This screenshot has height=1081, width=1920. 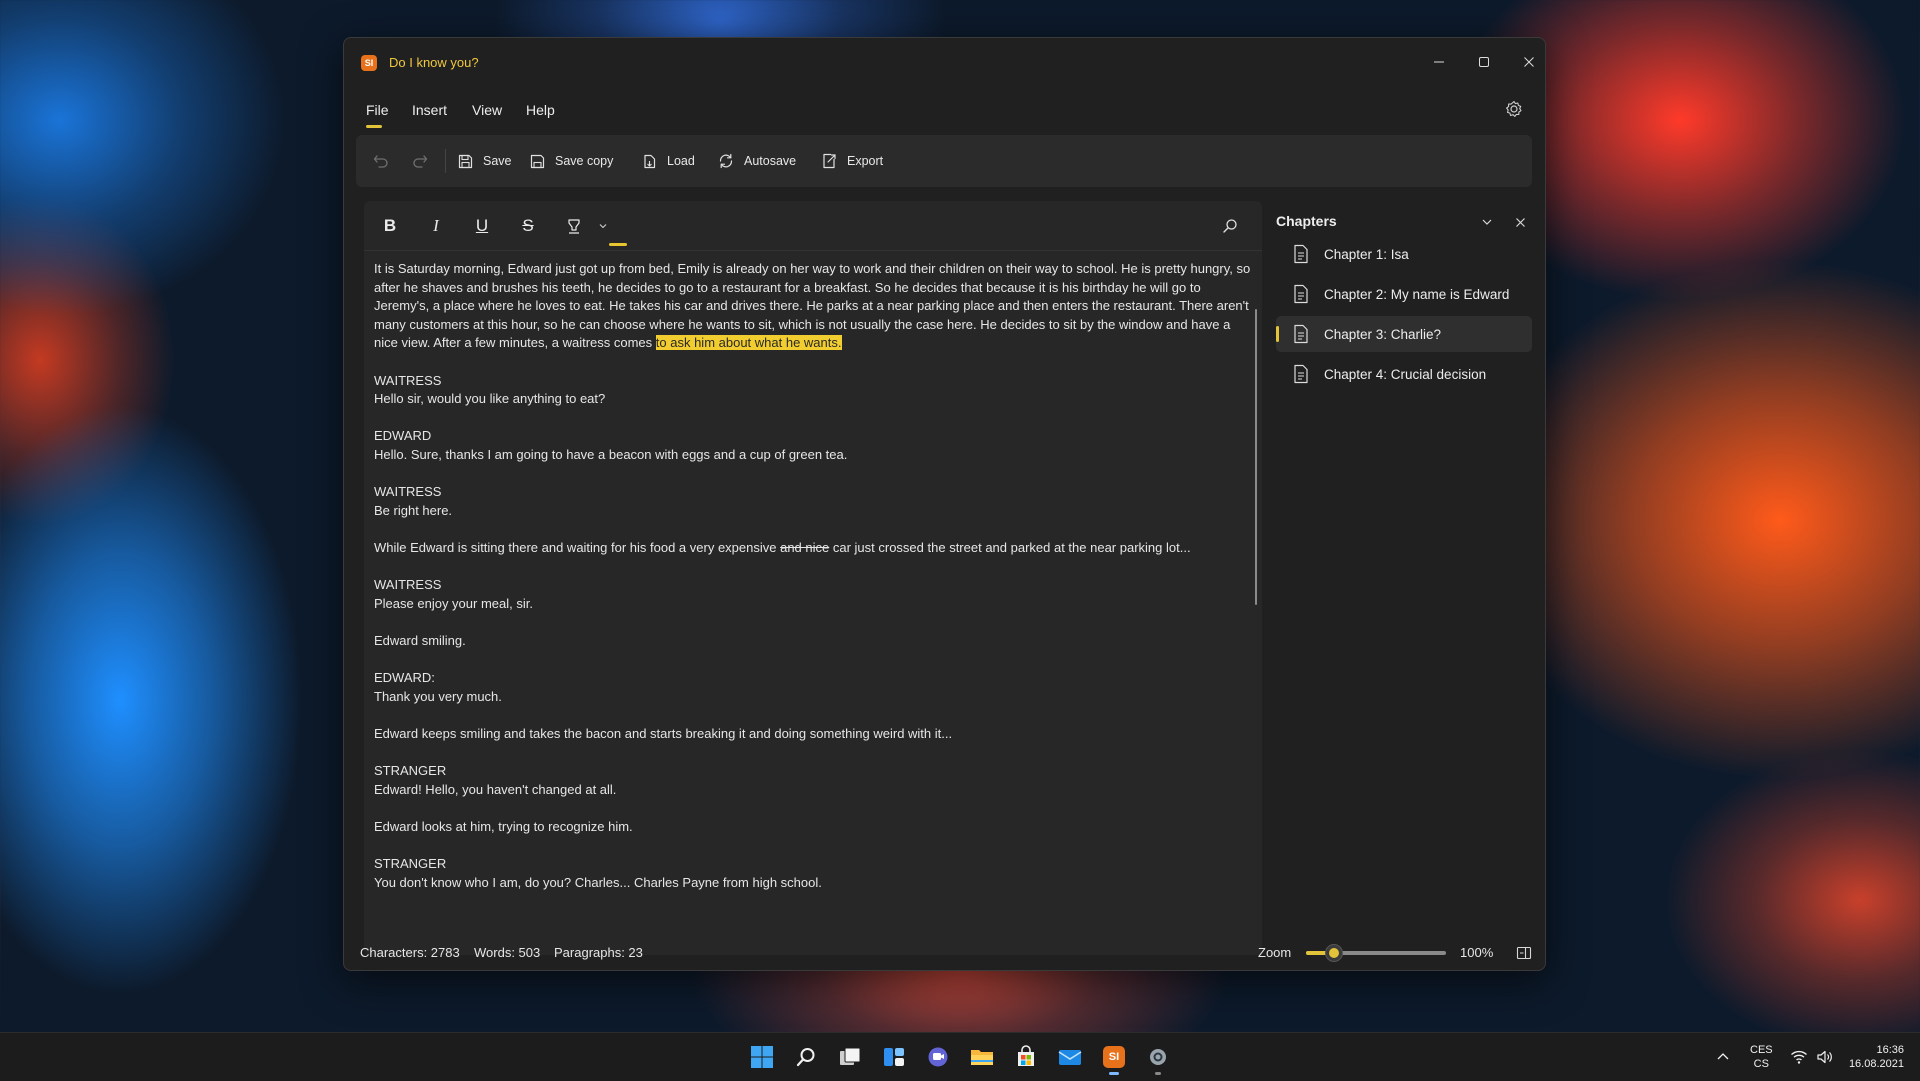 What do you see at coordinates (1824, 1057) in the screenshot?
I see `volume-icon` at bounding box center [1824, 1057].